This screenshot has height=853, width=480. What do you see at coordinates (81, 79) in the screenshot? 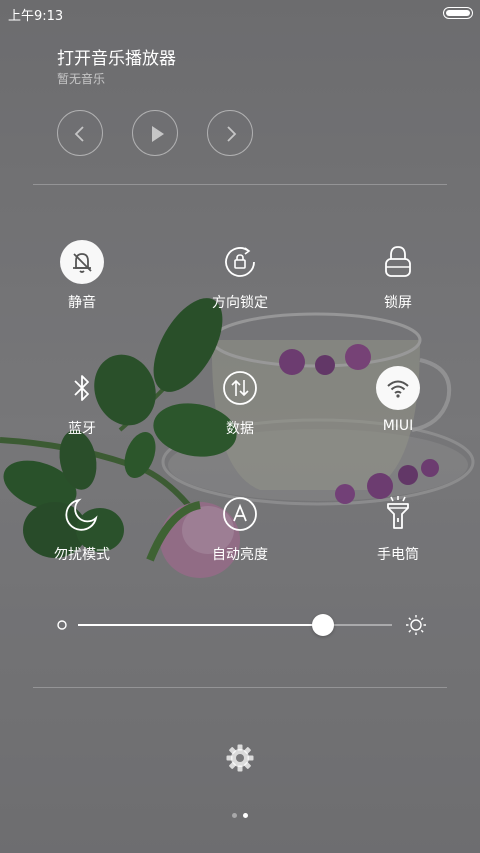
I see `music-subtitle: 暂无音乐` at bounding box center [81, 79].